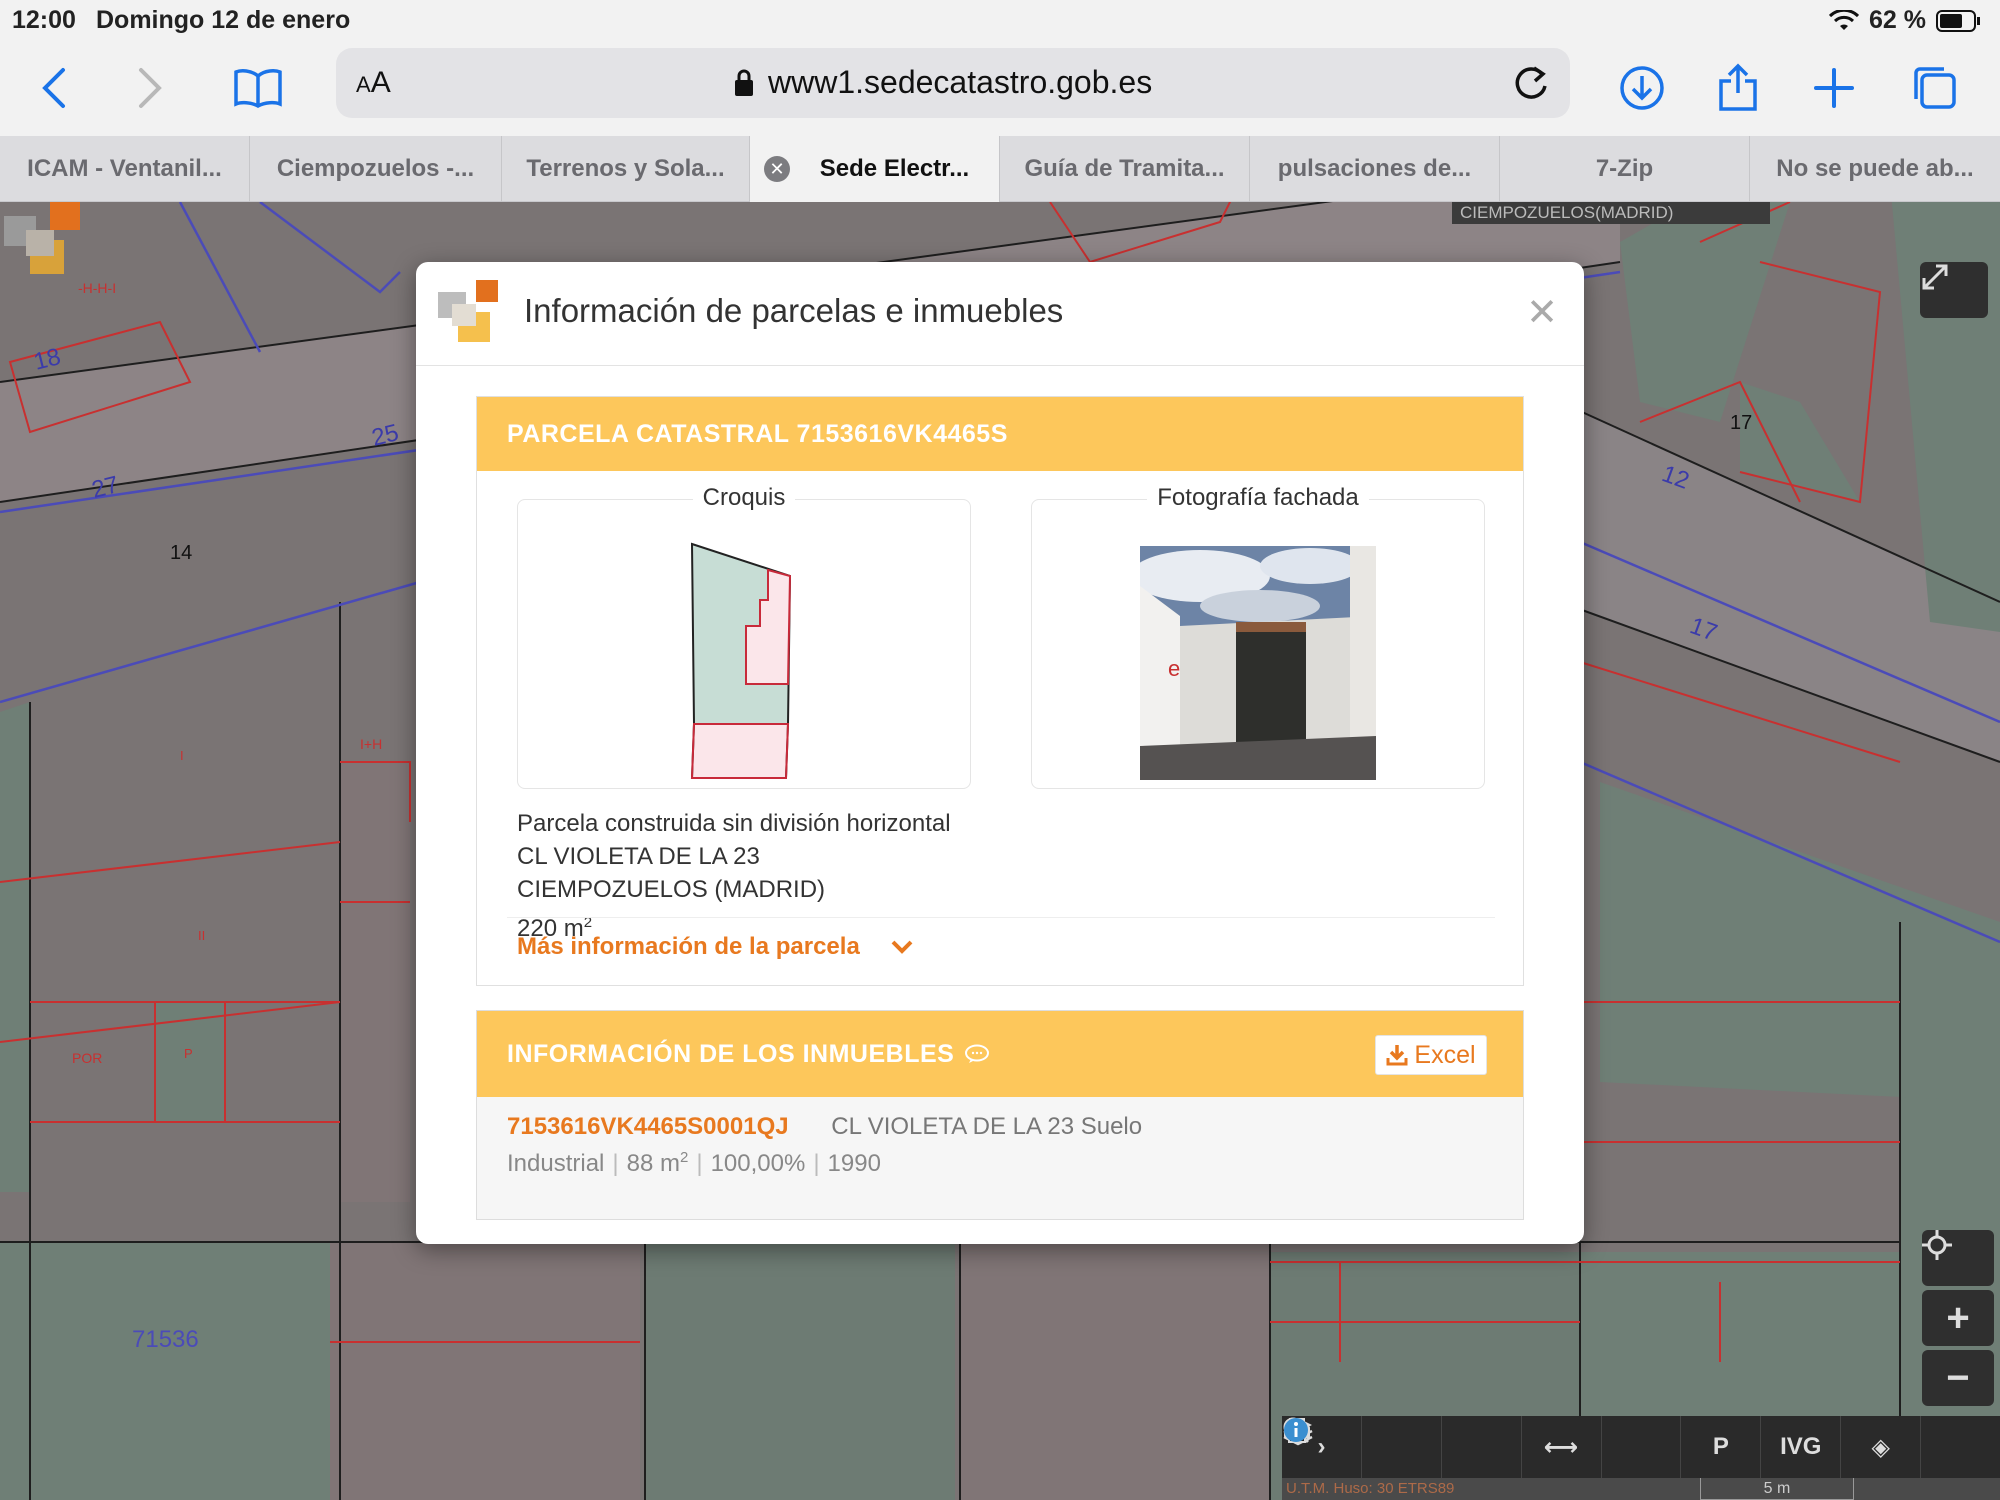 The image size is (2000, 1500). Describe the element at coordinates (1431, 1055) in the screenshot. I see `excel-export-button: Excel` at that location.